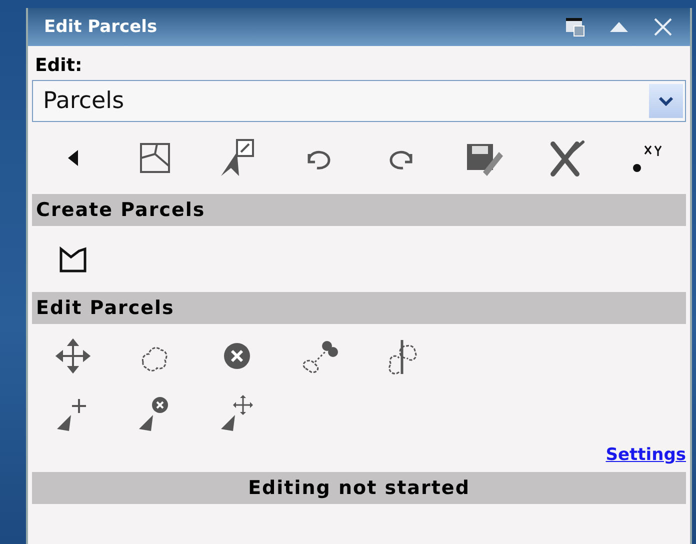 The height and width of the screenshot is (544, 696). Describe the element at coordinates (619, 27) in the screenshot. I see `triangle-up-icon` at that location.